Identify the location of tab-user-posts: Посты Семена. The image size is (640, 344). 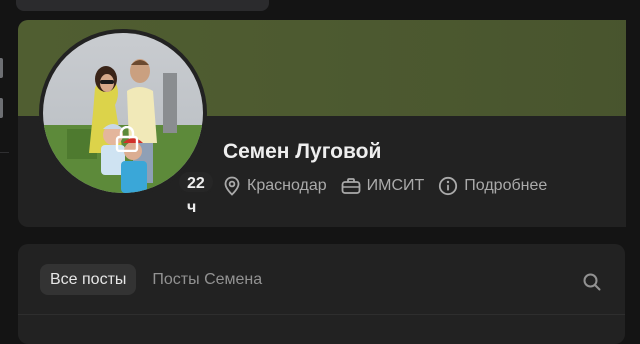
(207, 279).